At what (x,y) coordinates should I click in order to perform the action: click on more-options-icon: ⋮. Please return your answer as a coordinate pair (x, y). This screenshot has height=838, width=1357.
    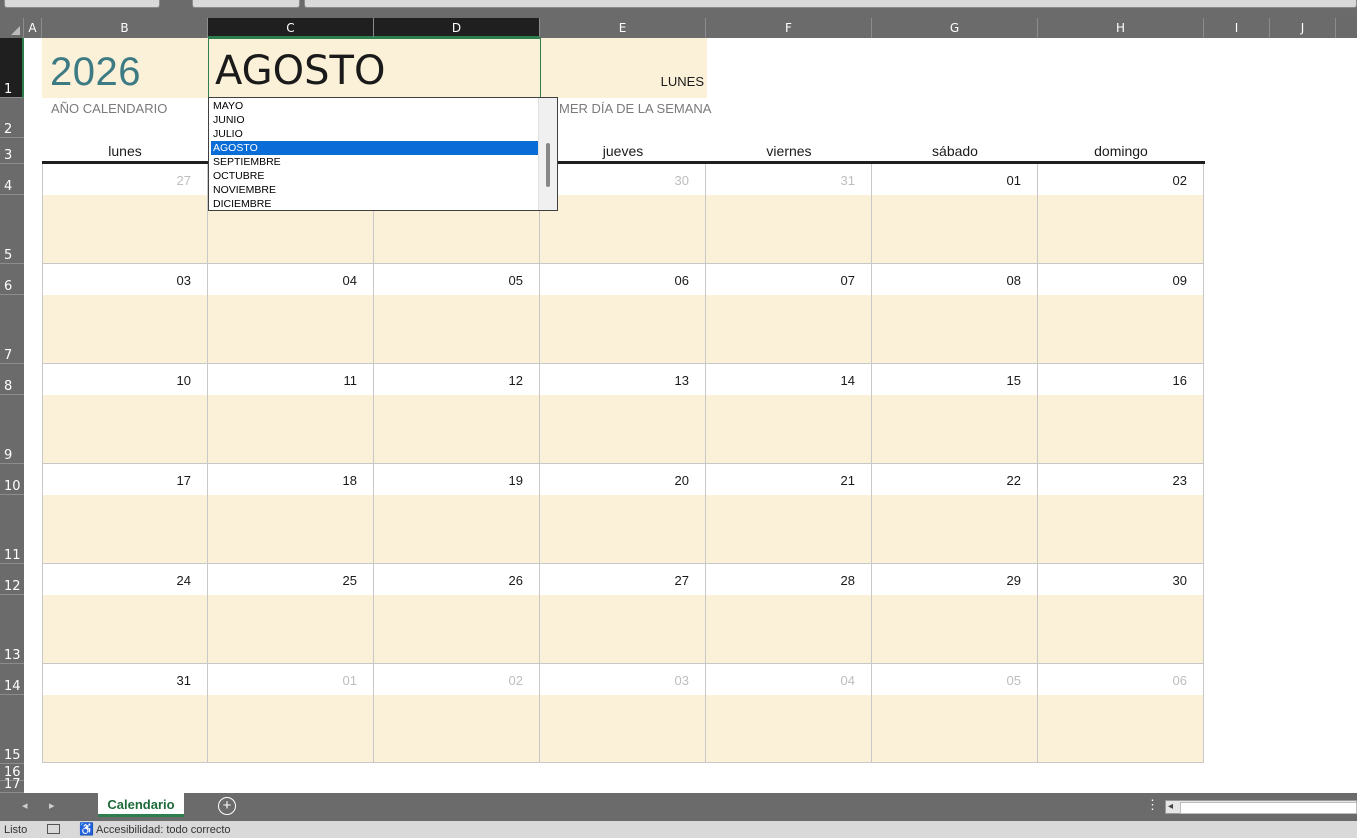
    Looking at the image, I should click on (1152, 805).